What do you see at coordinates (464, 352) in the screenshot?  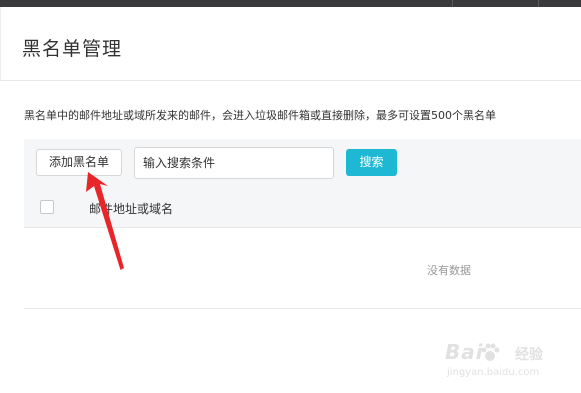 I see `watermark-brand: Bai` at bounding box center [464, 352].